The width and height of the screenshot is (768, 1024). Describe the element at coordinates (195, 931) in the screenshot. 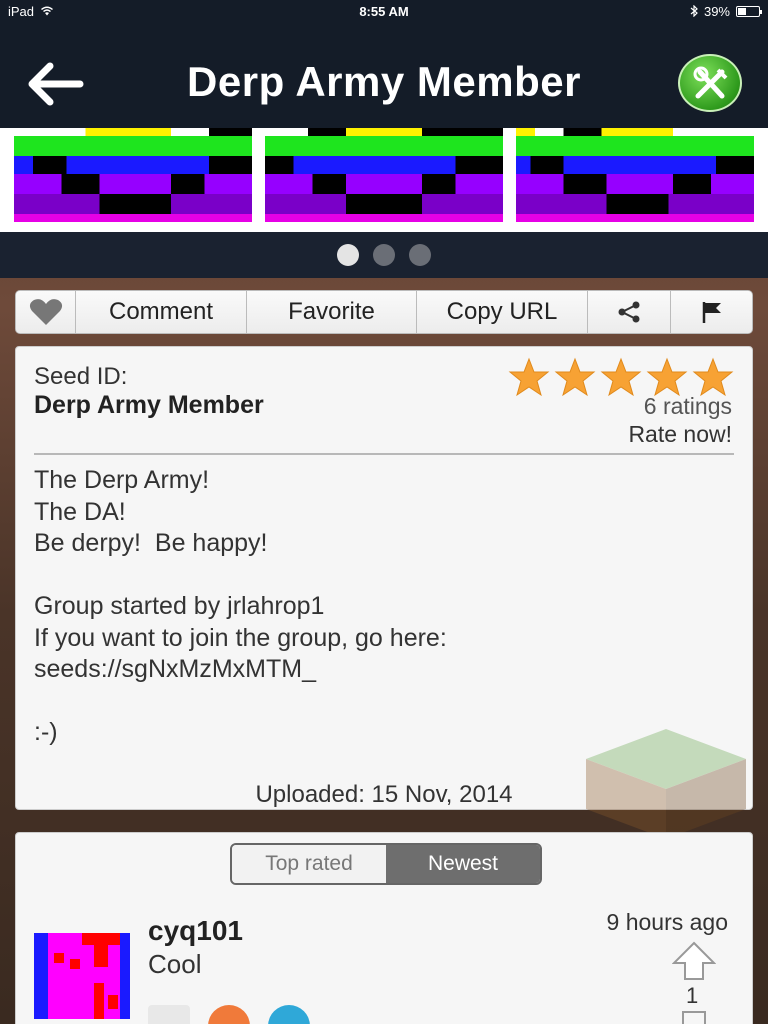

I see `comment-username: cyq101` at that location.